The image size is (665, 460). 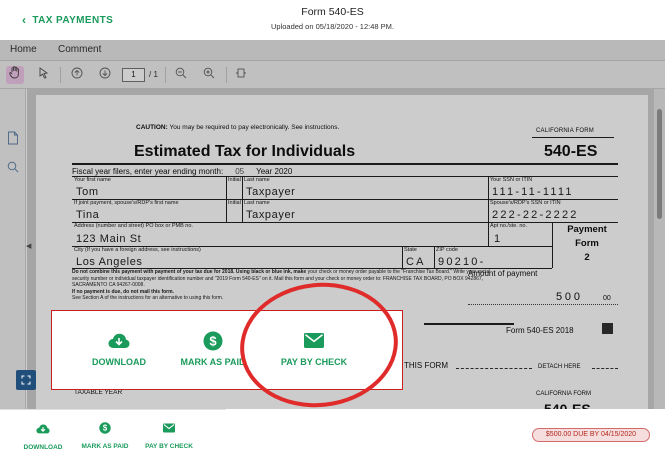 I want to click on fullscreen-button, so click(x=26, y=380).